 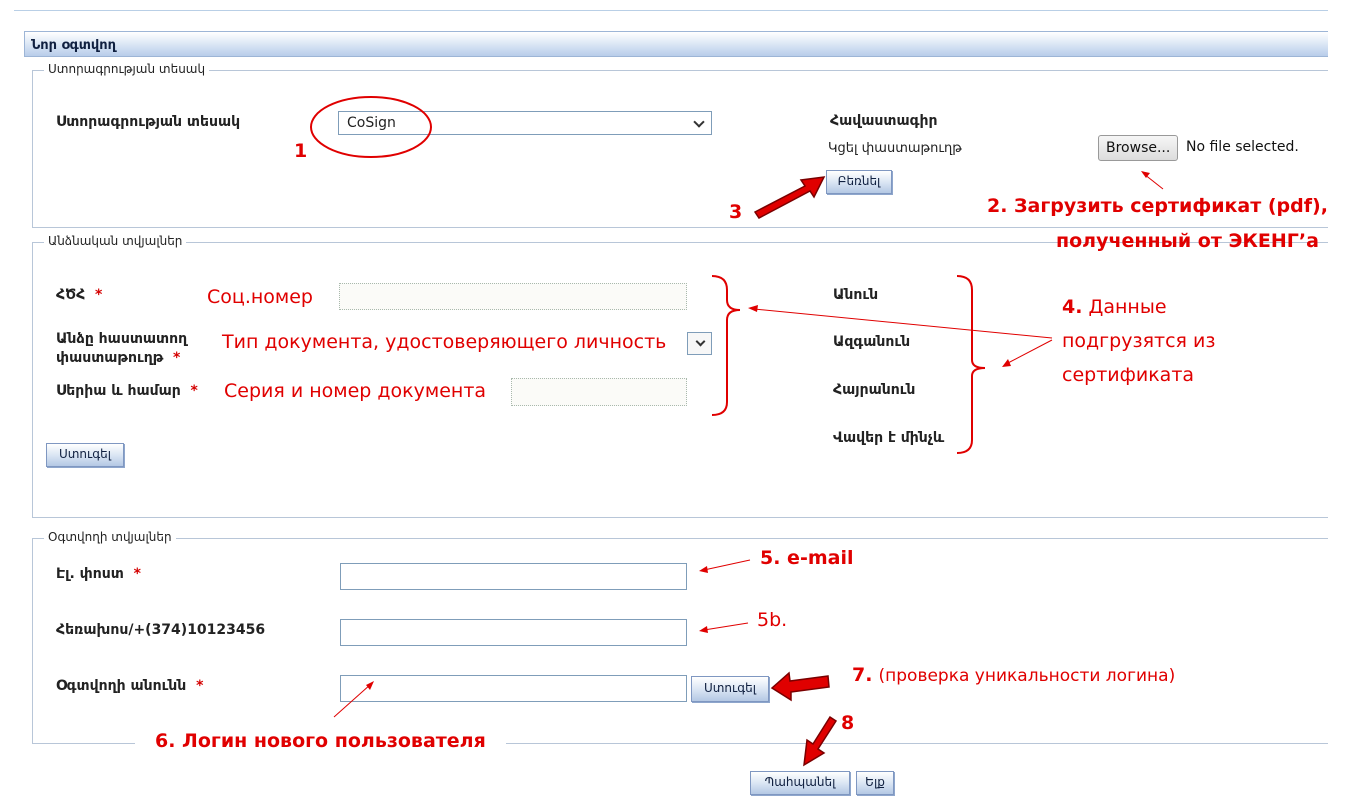 I want to click on window-title: Նոր օգտվող, so click(x=73, y=45).